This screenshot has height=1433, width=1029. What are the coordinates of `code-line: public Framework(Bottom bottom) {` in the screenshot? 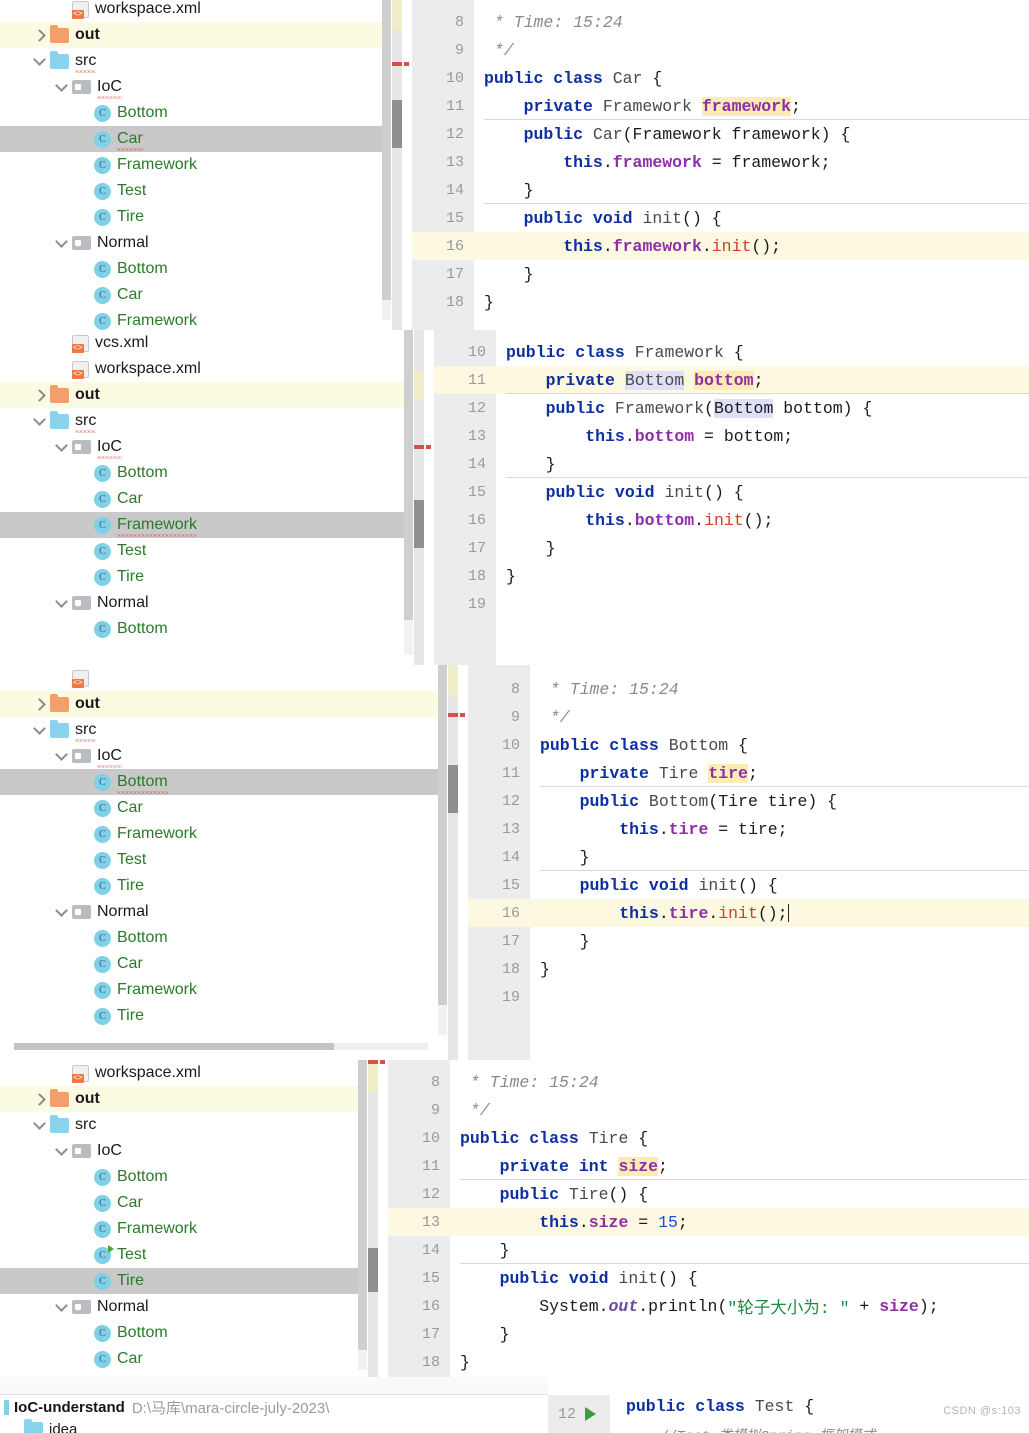 It's located at (762, 408).